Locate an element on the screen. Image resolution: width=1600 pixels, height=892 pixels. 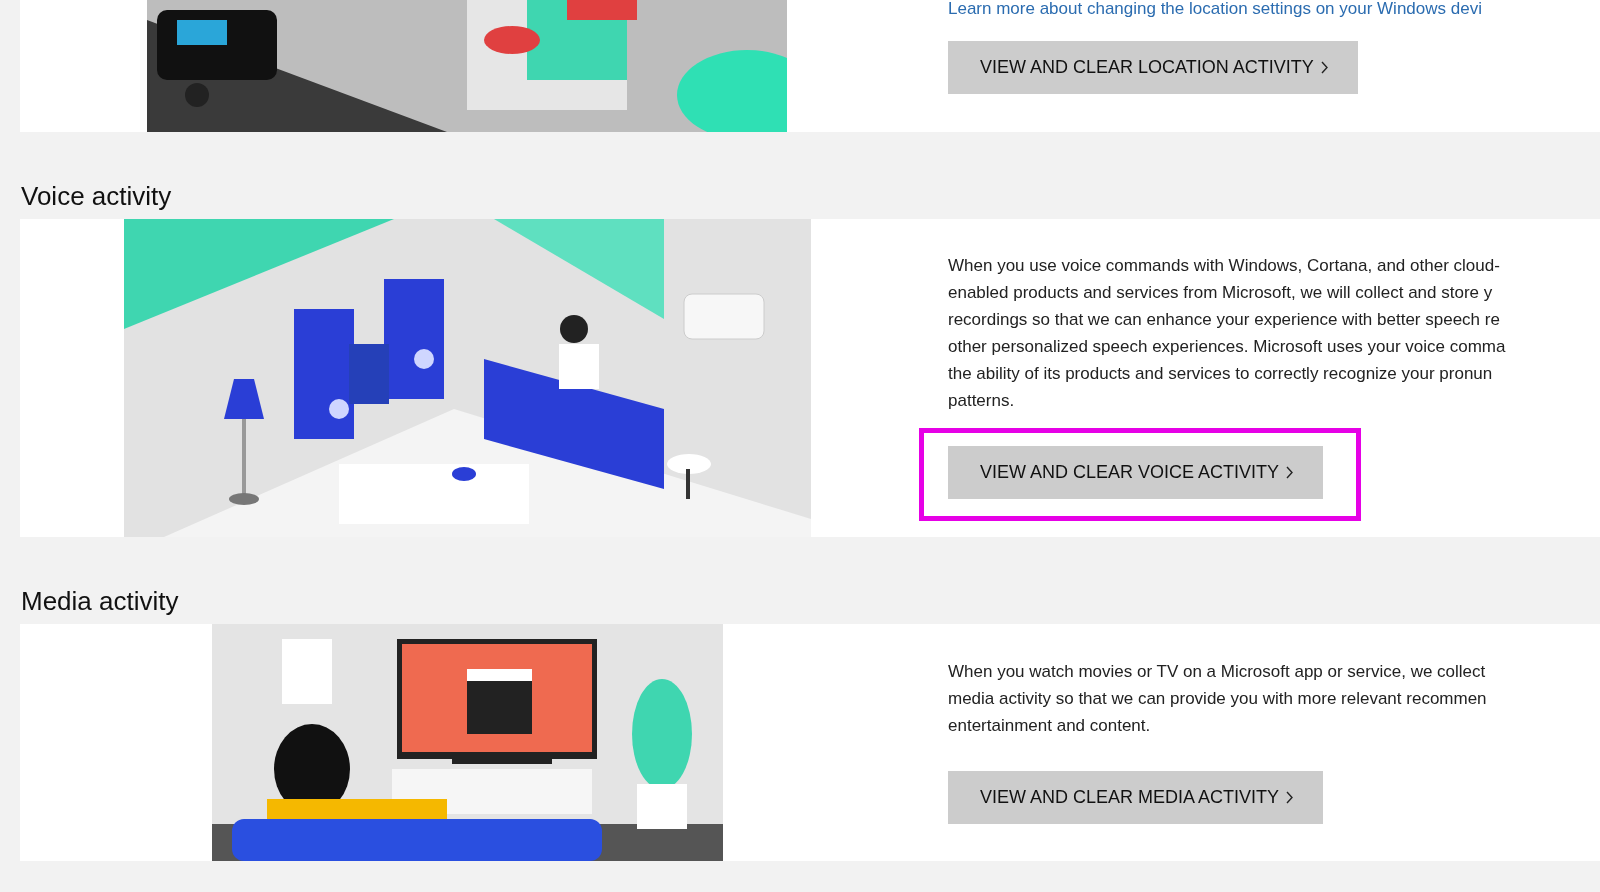
location-settings-link: Learn more about changing the location settings on your Windows devi is located at coordinates (1215, 9).